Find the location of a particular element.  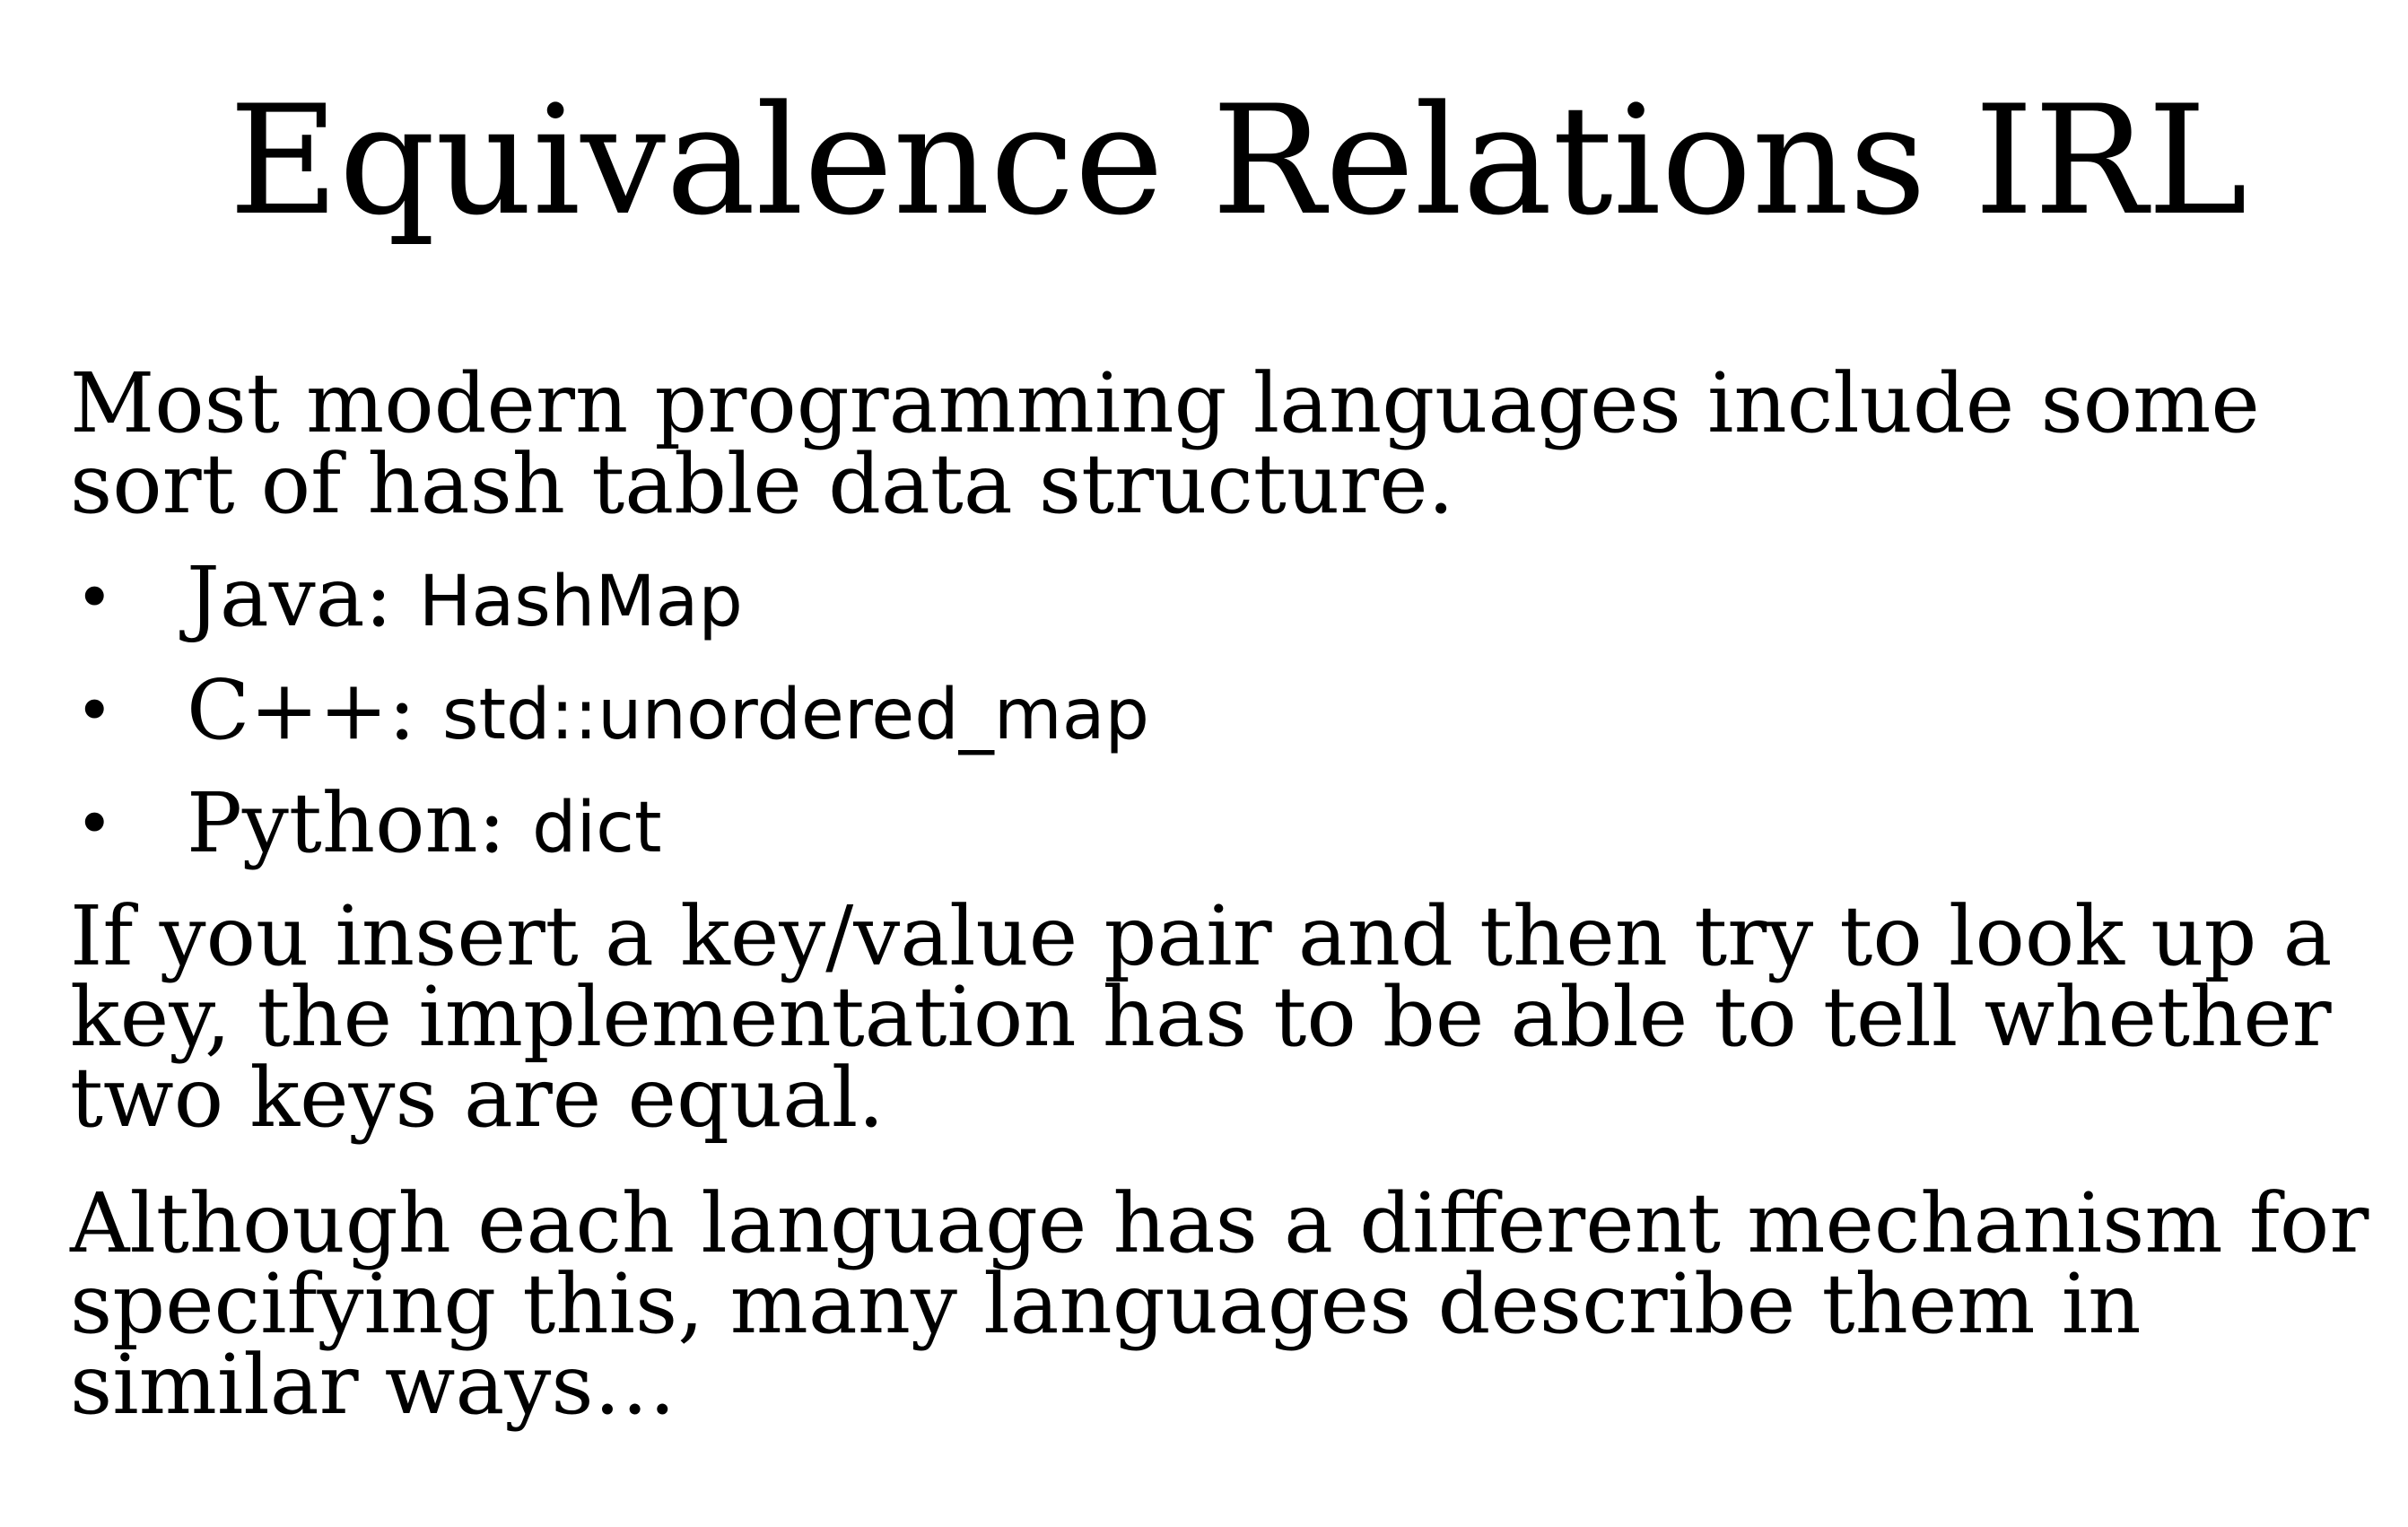

language-name: Python: is located at coordinates (359, 823).